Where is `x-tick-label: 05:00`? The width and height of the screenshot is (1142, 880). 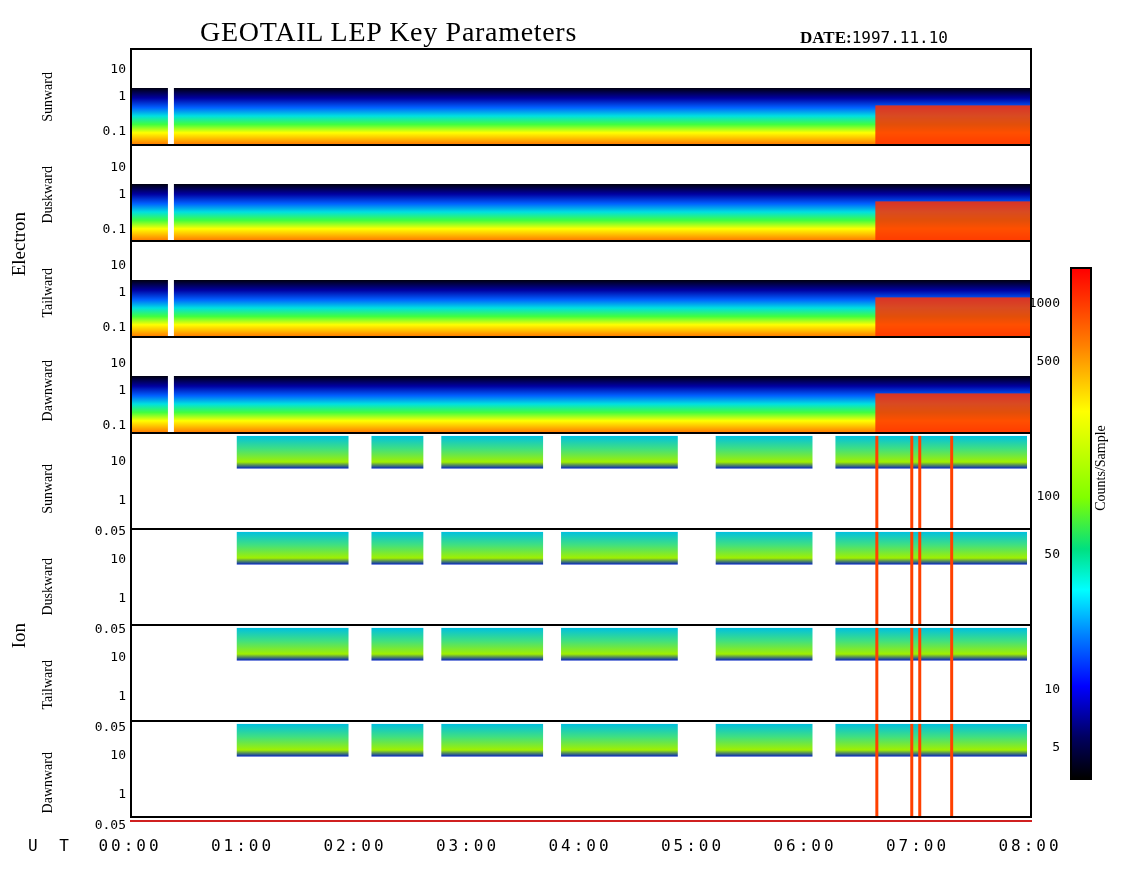 x-tick-label: 05:00 is located at coordinates (692, 846).